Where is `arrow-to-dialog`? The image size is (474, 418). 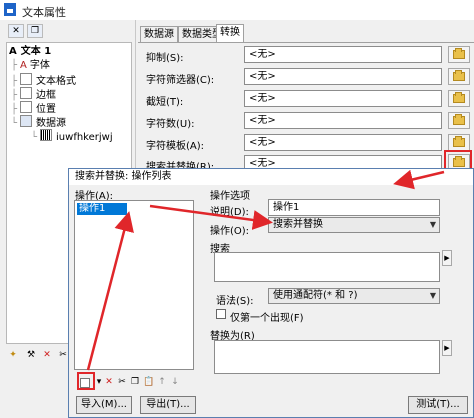 arrow-to-dialog is located at coordinates (419, 179).